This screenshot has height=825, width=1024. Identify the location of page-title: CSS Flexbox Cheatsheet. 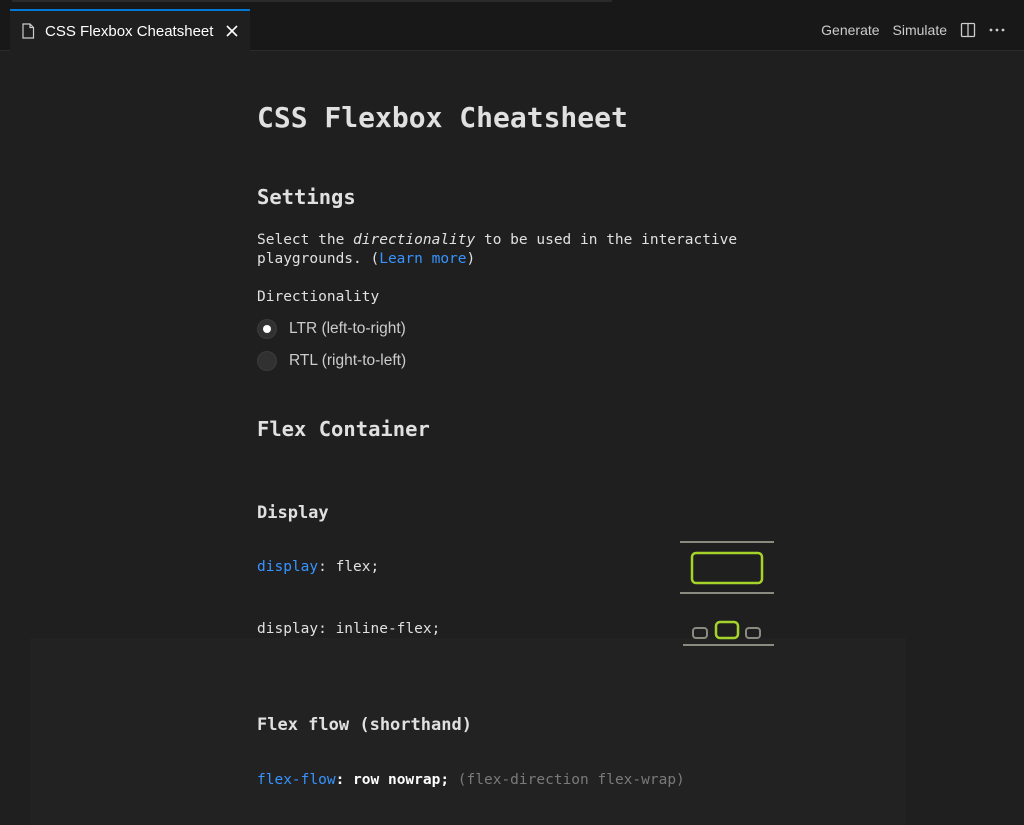
(442, 117).